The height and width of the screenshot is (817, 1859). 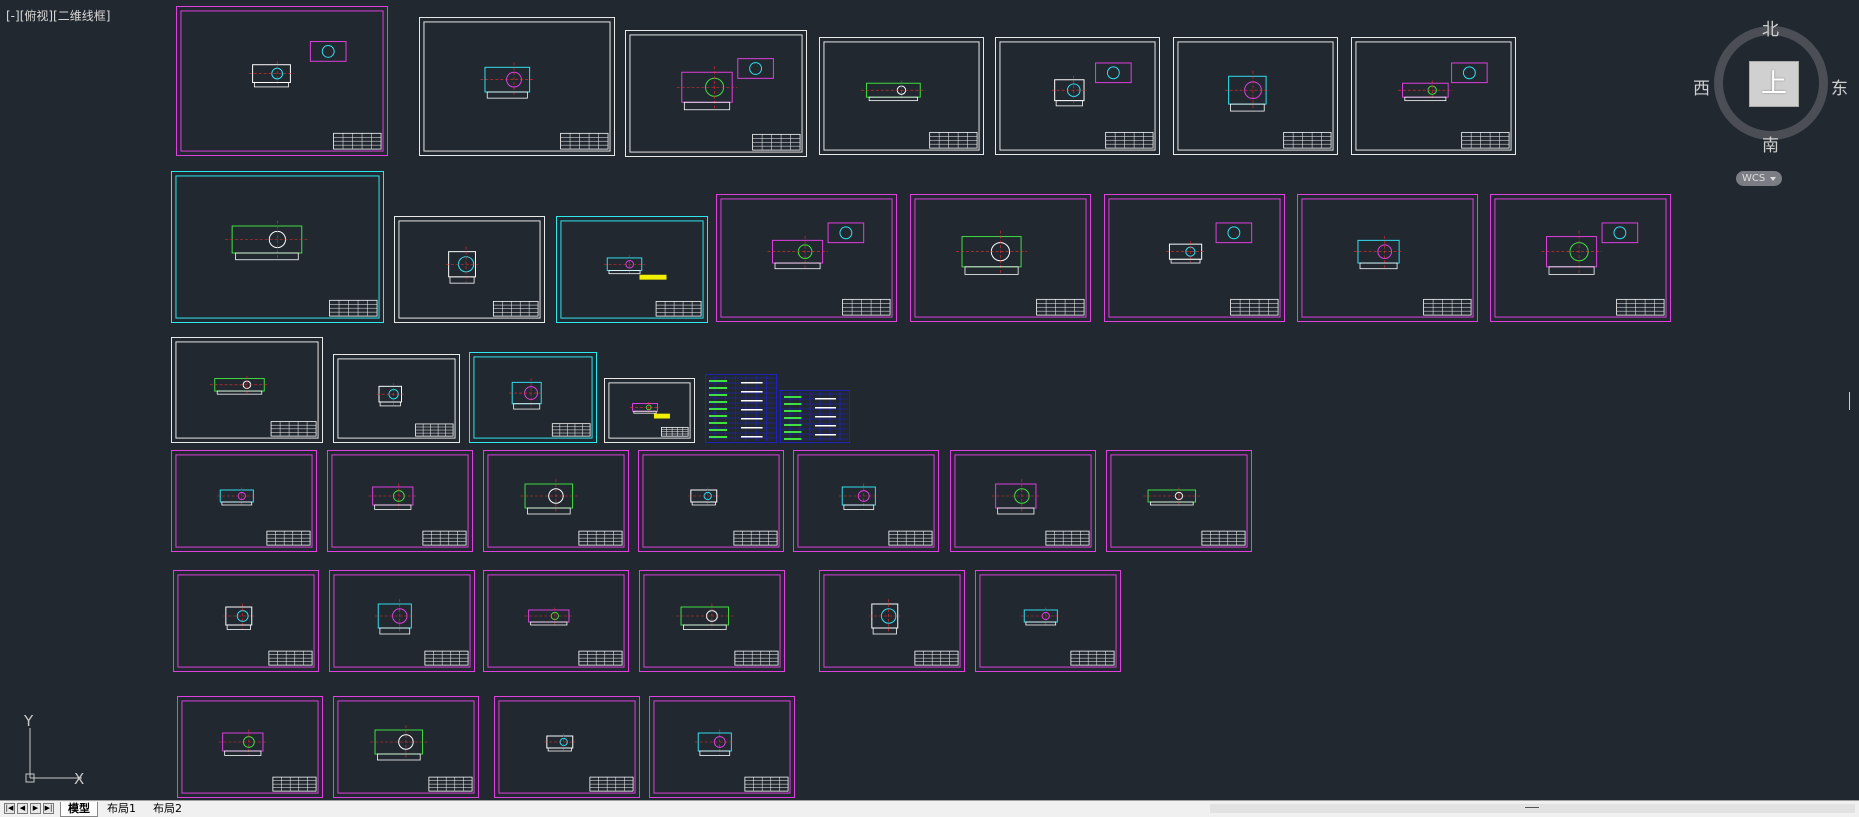 I want to click on vertical-scroll-indicator, so click(x=1849, y=401).